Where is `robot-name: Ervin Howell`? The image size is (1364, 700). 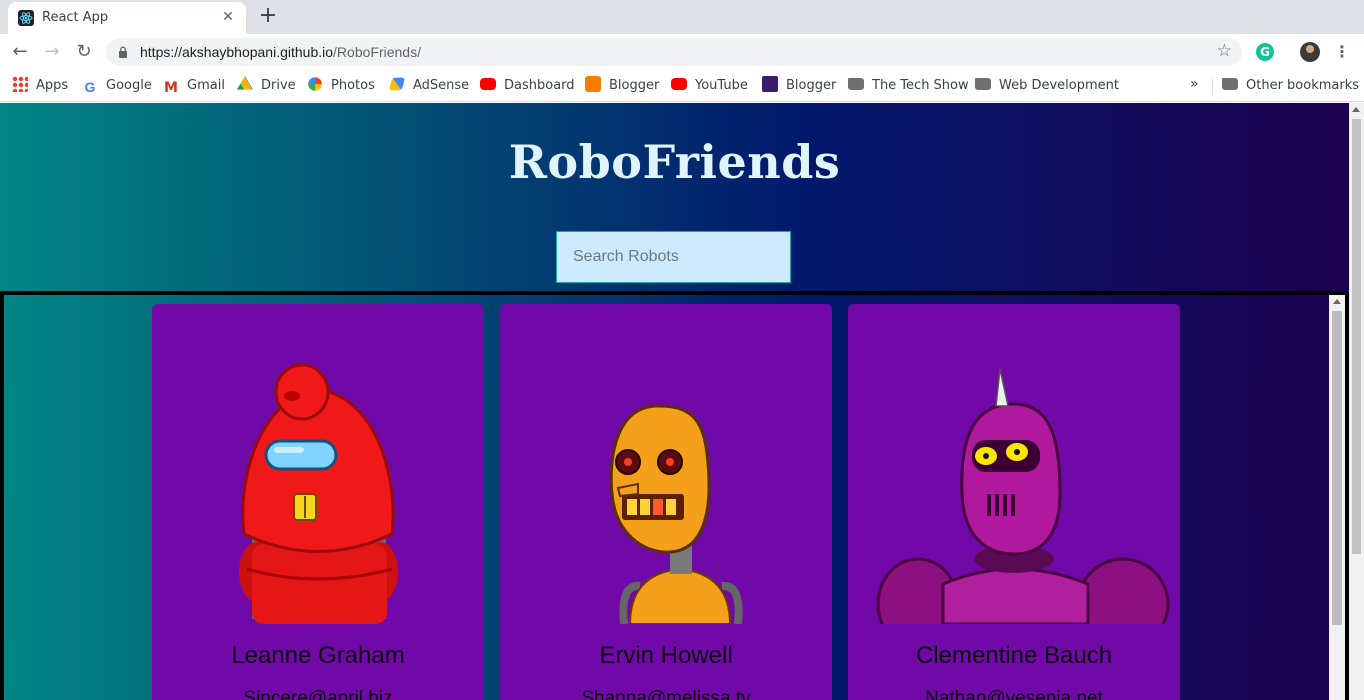
robot-name: Ervin Howell is located at coordinates (666, 655).